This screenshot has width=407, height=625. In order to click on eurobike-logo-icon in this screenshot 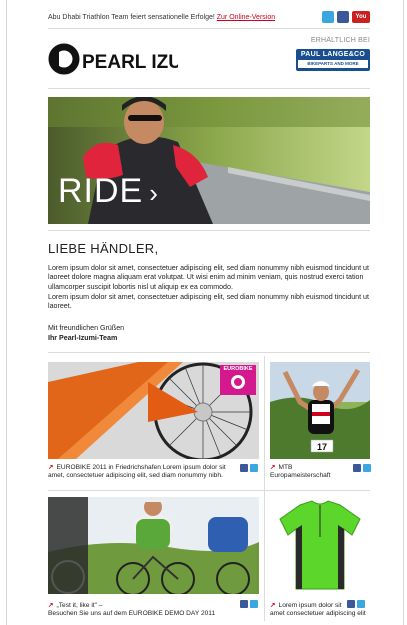, I will do `click(238, 382)`.